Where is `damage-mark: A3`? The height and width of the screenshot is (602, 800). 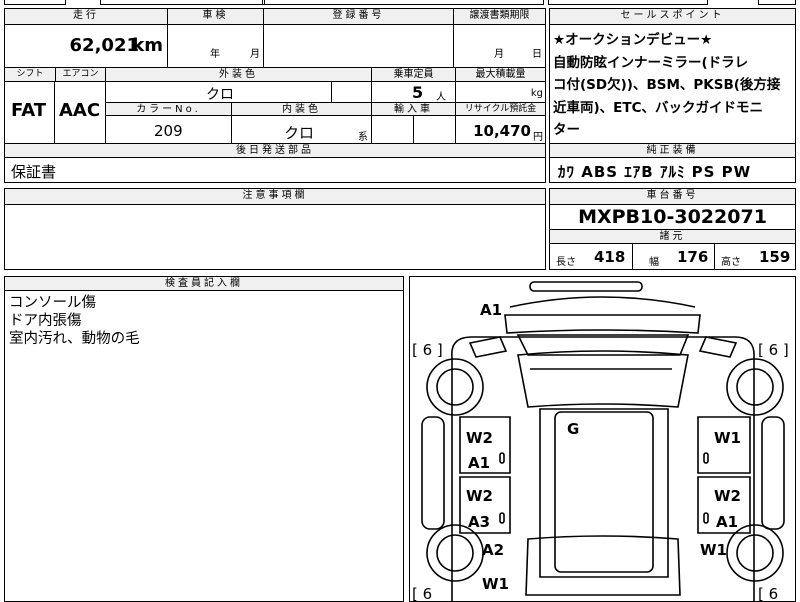
damage-mark: A3 is located at coordinates (479, 522).